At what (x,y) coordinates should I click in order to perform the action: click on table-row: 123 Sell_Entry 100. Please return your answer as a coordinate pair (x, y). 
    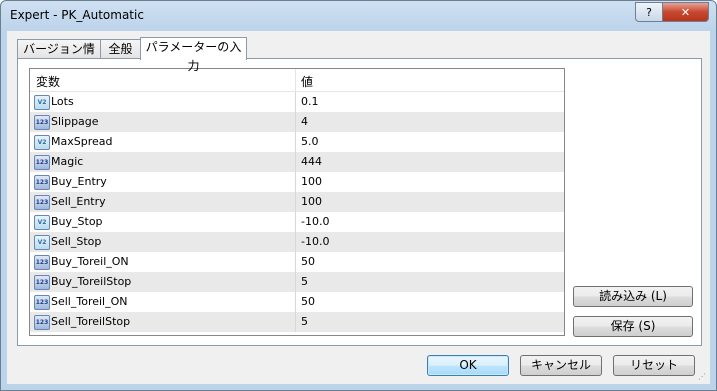
    Looking at the image, I should click on (297, 202).